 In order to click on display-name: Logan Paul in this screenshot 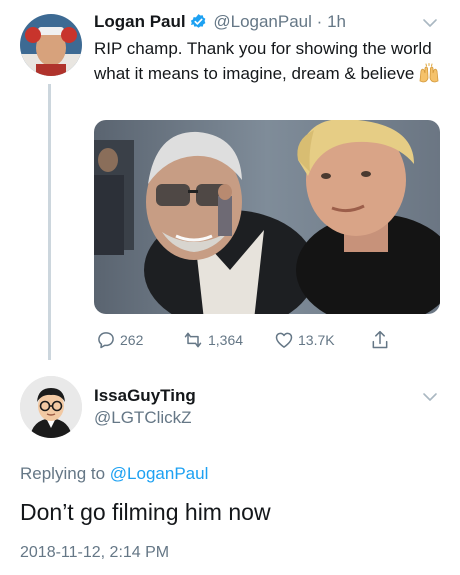, I will do `click(140, 21)`.